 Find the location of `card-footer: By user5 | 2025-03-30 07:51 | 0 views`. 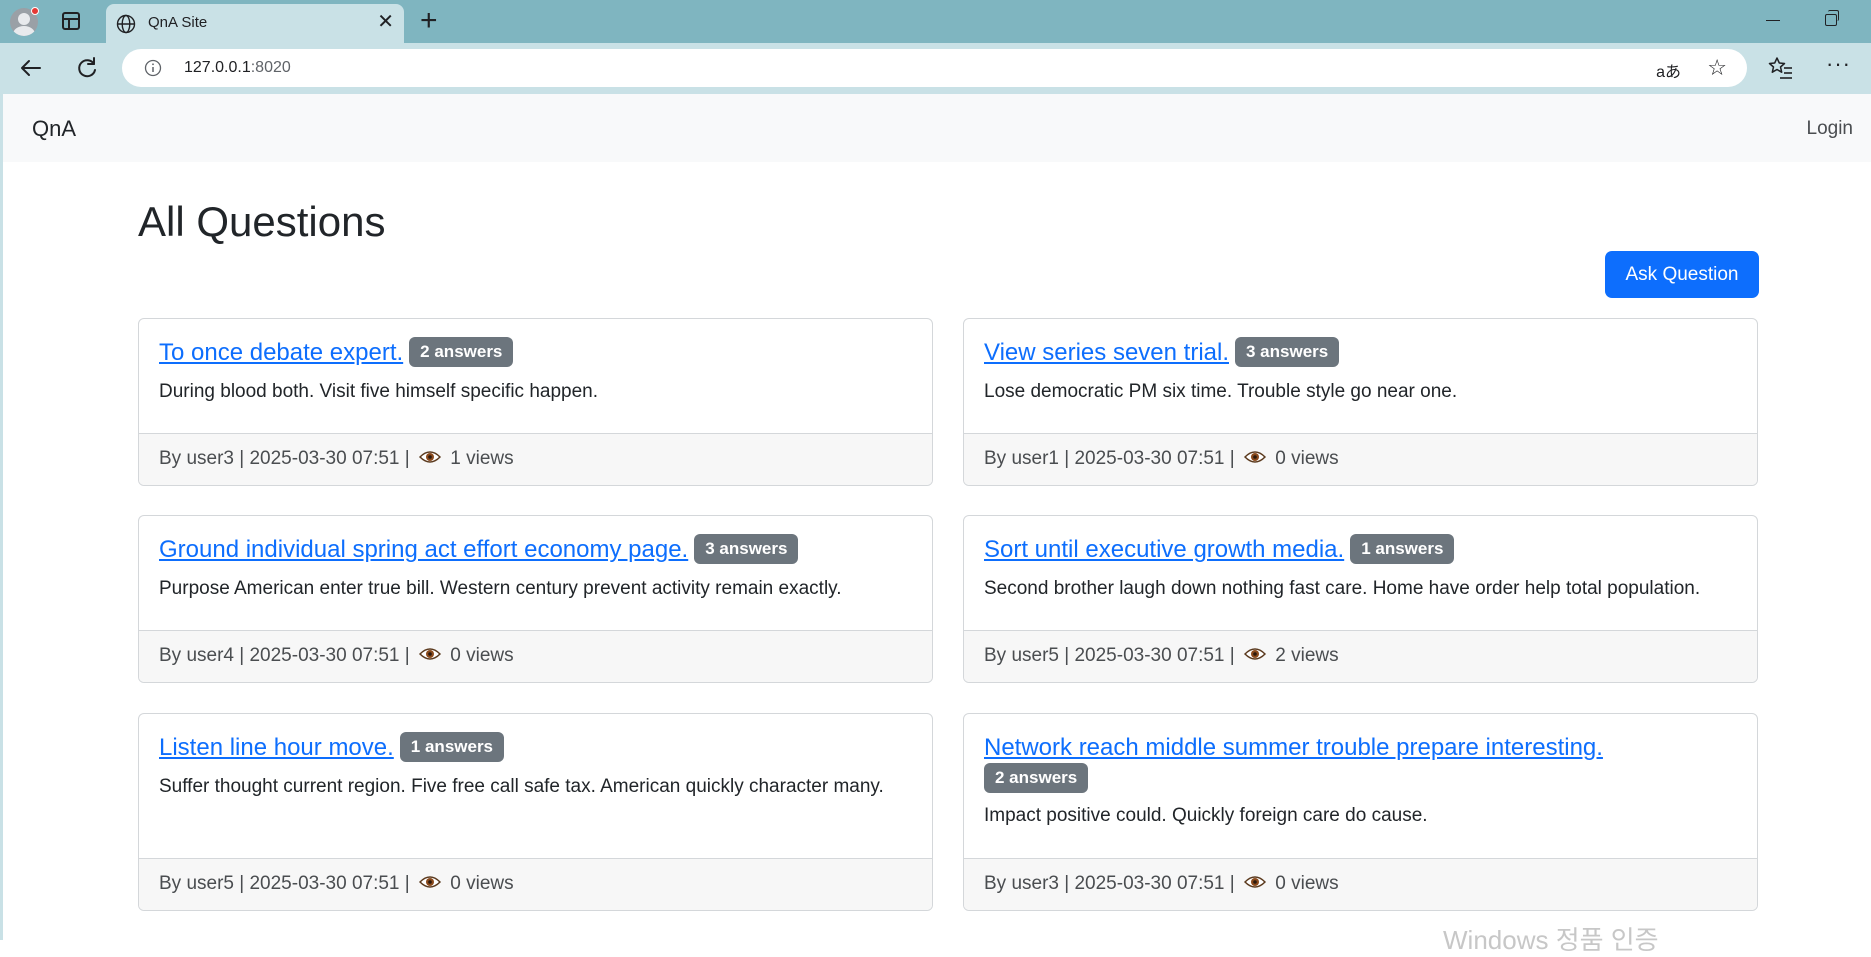

card-footer: By user5 | 2025-03-30 07:51 | 0 views is located at coordinates (535, 884).